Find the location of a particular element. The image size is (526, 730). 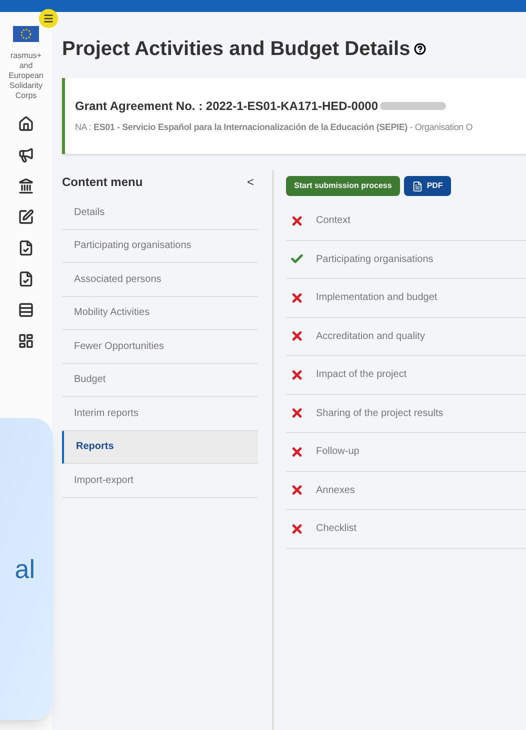

section-link: Impact of the project is located at coordinates (361, 374).